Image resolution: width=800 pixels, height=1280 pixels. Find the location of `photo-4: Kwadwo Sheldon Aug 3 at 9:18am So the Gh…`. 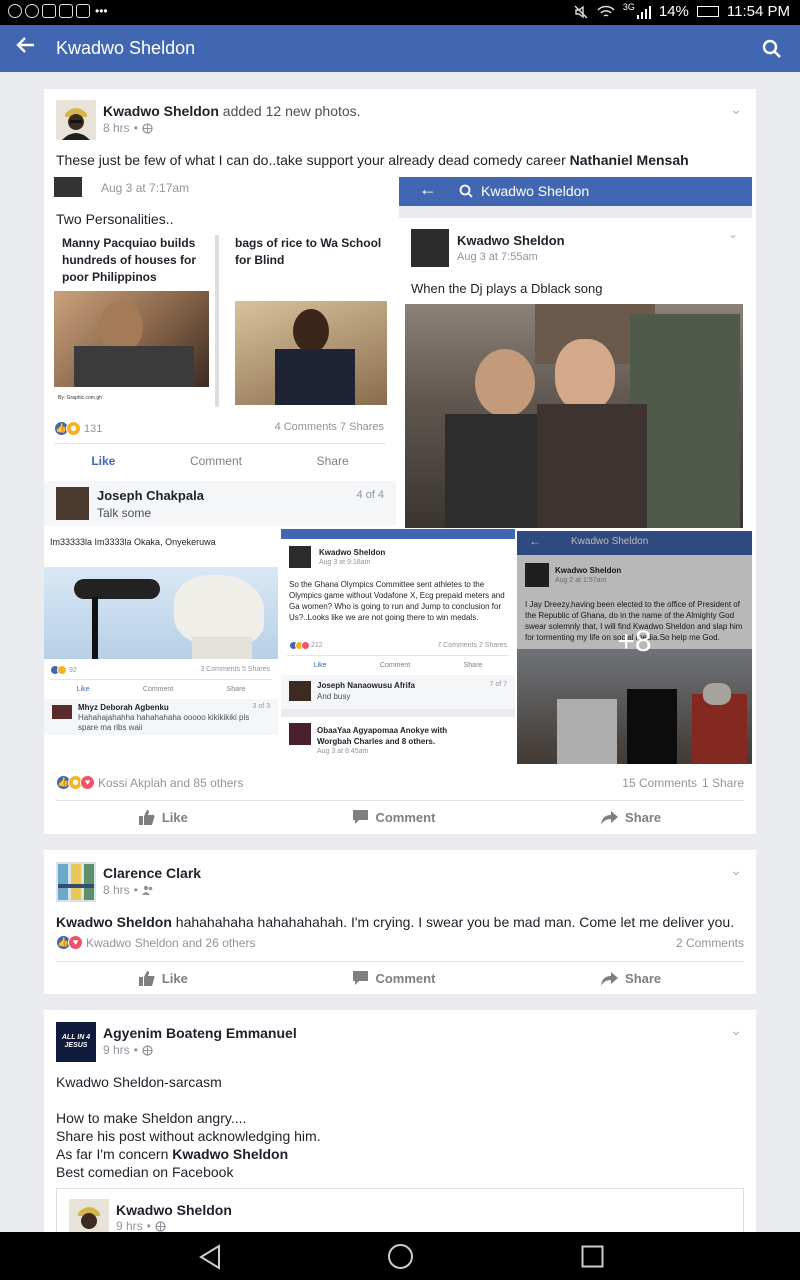

photo-4: Kwadwo Sheldon Aug 3 at 9:18am So the Gh… is located at coordinates (398, 647).